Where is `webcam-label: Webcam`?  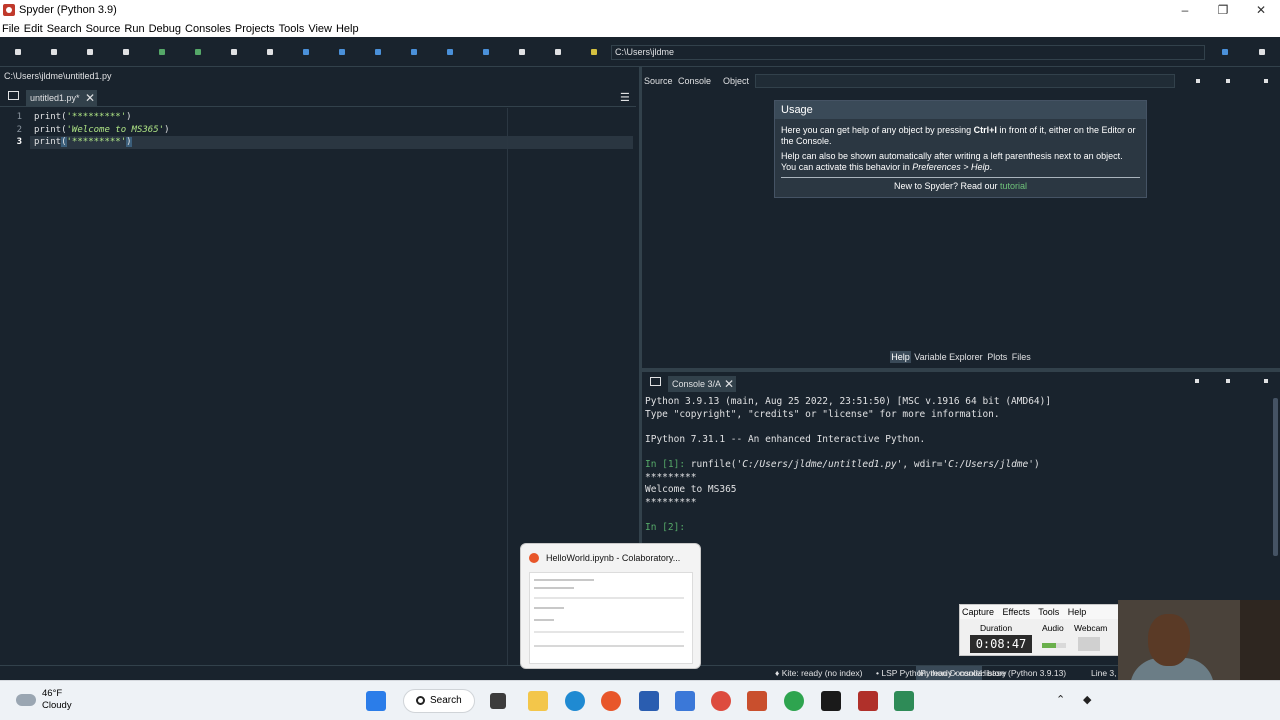 webcam-label: Webcam is located at coordinates (1091, 628).